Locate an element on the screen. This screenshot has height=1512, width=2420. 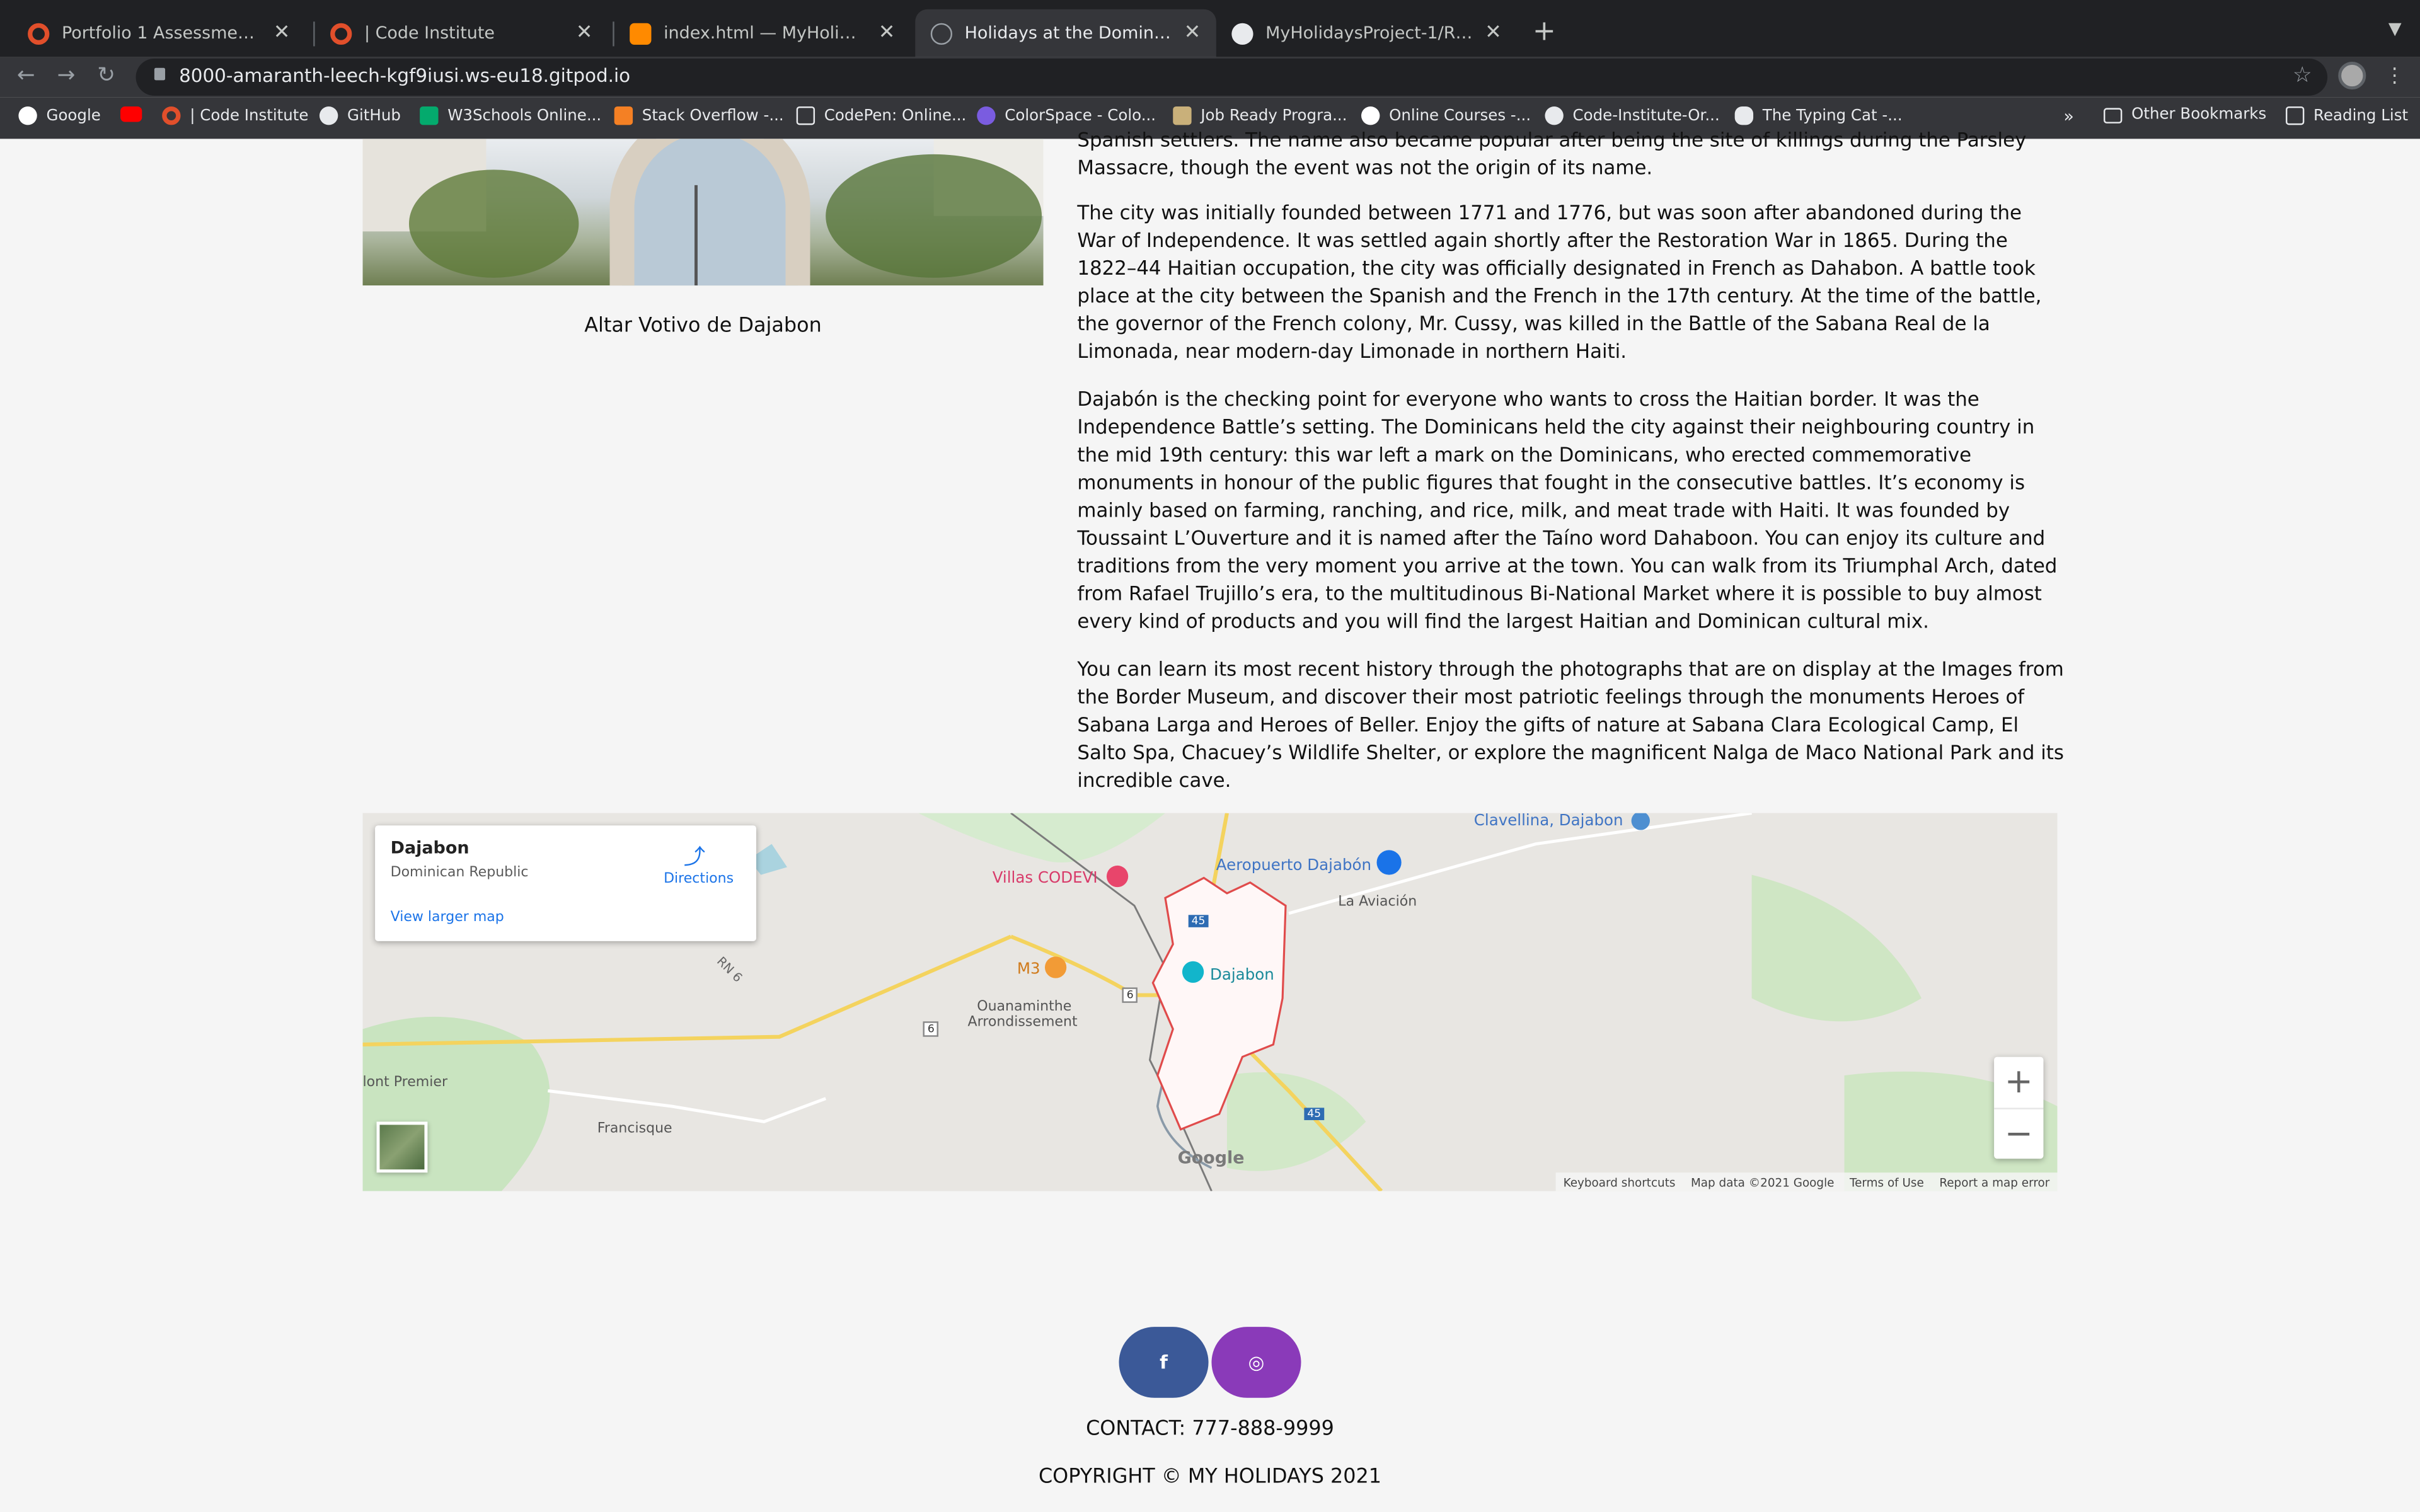
bookmark-youtube is located at coordinates (136, 114).